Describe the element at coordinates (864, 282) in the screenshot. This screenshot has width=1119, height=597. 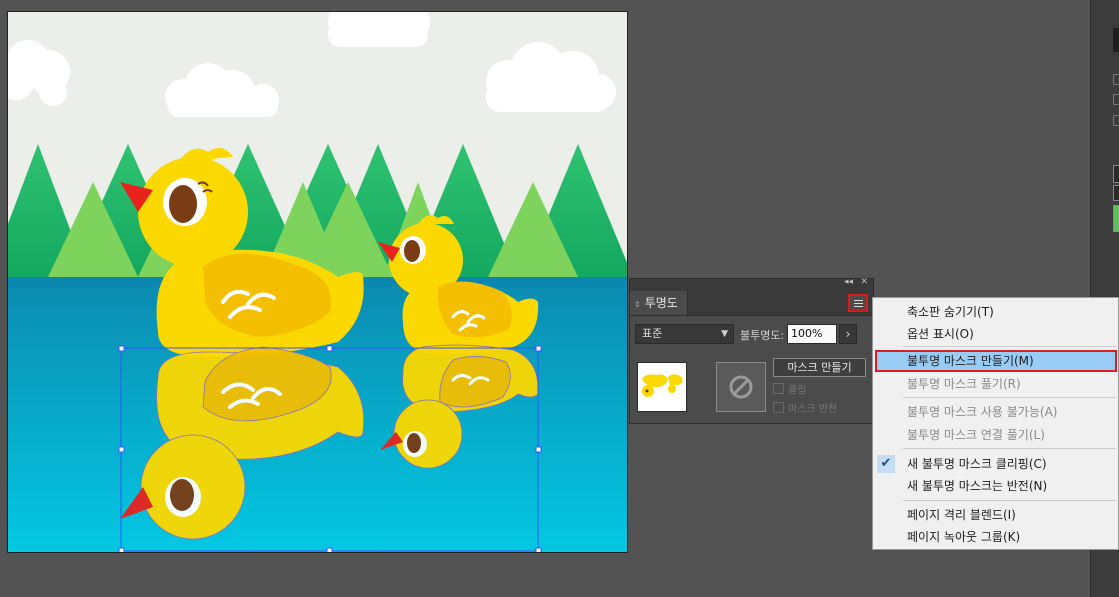
I see `close-icon: ✕` at that location.